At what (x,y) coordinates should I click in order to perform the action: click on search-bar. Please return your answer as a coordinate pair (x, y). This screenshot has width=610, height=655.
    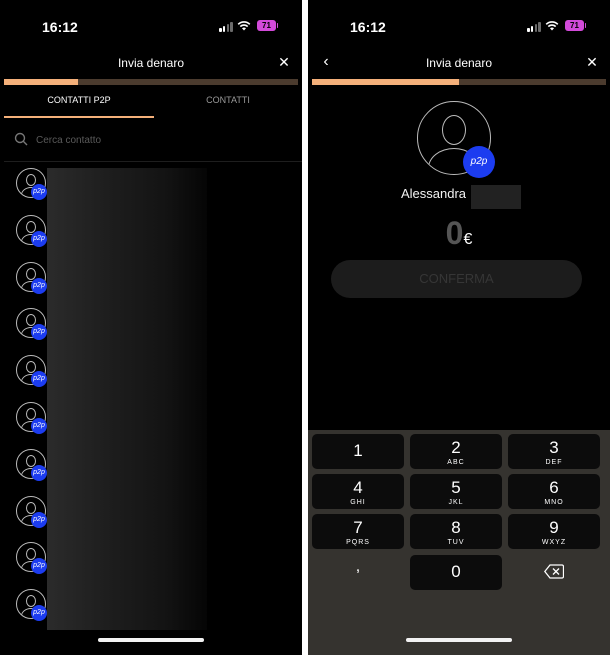
    Looking at the image, I should click on (156, 142).